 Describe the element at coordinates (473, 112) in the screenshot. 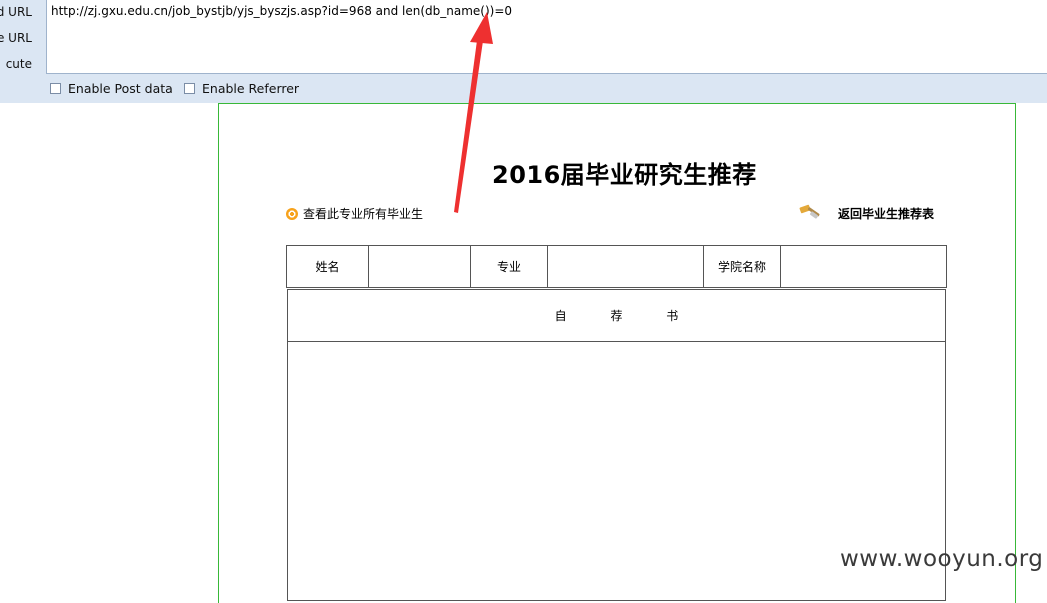

I see `annotation-arrow` at that location.